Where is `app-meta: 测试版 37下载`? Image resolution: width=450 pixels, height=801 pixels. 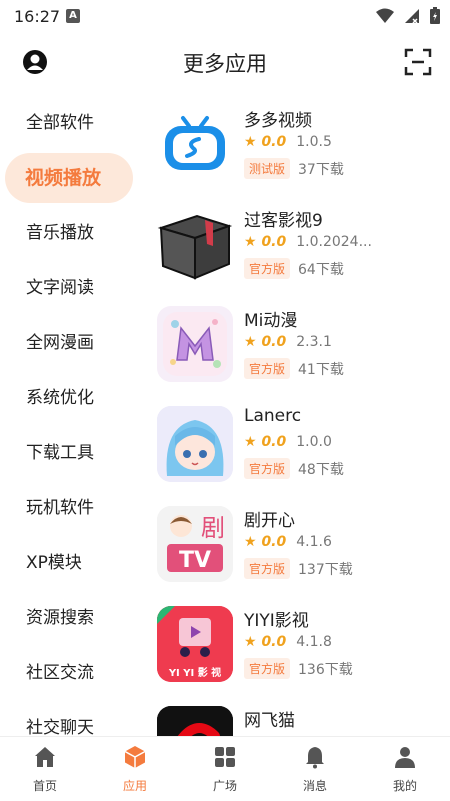
app-meta: 测试版 37下载 is located at coordinates (294, 168).